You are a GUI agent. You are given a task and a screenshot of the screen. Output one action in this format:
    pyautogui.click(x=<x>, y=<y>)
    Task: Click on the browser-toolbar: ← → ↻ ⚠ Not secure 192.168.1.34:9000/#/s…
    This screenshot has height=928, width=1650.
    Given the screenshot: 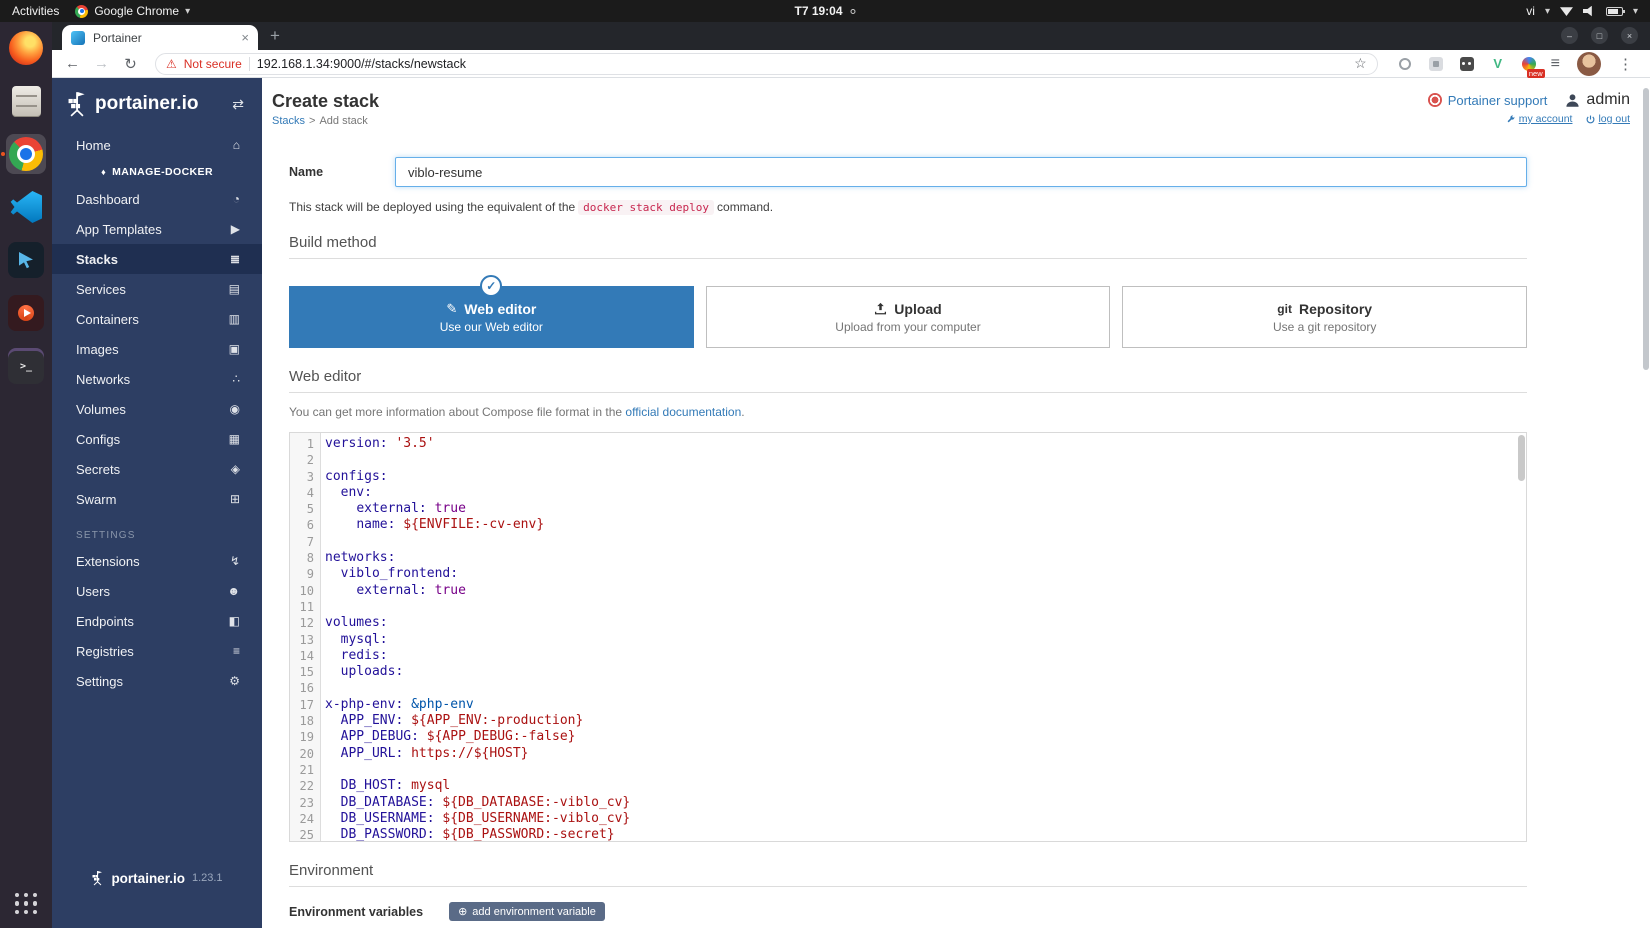 What is the action you would take?
    pyautogui.click(x=851, y=64)
    